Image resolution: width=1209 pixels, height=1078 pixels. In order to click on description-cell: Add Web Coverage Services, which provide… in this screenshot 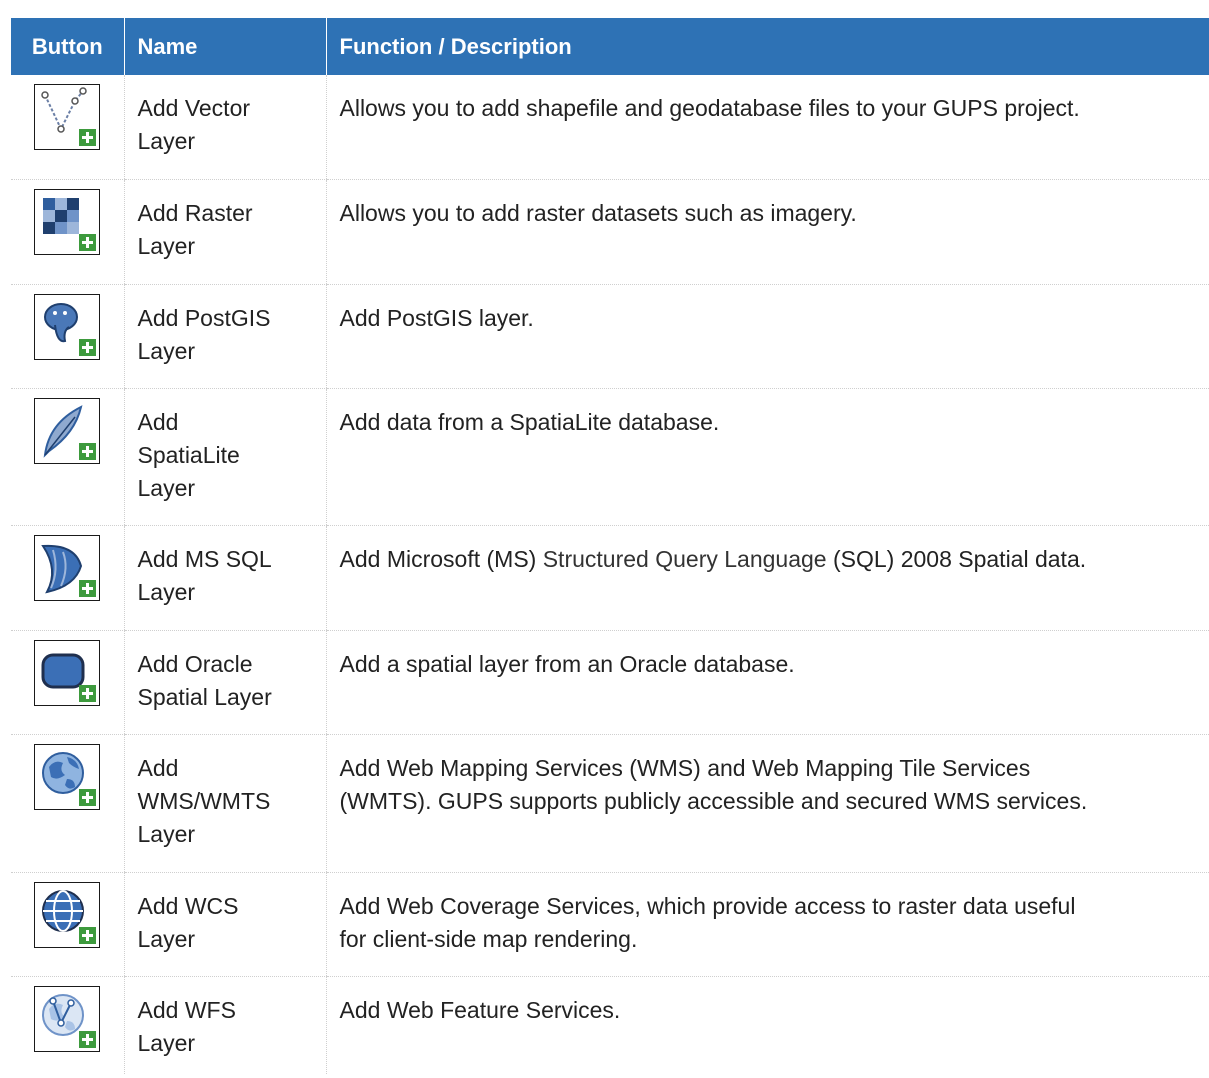, I will do `click(767, 924)`.